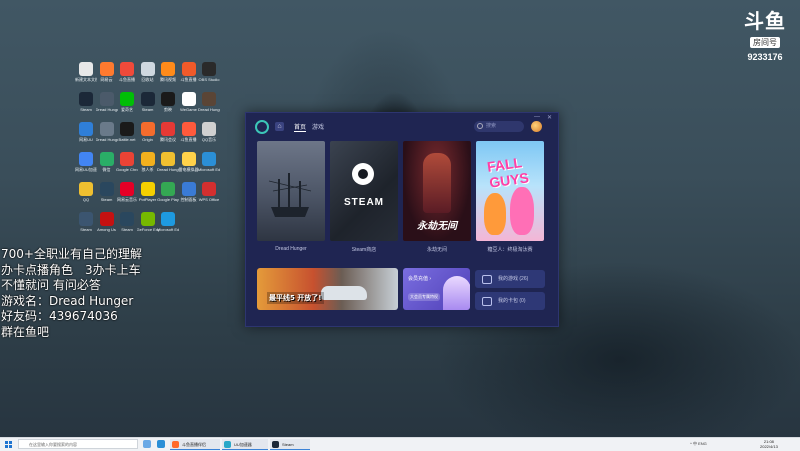 The height and width of the screenshot is (451, 800). What do you see at coordinates (436, 289) in the screenshot?
I see `member-recharge-card: 会员充值 › 大会员专属特权` at bounding box center [436, 289].